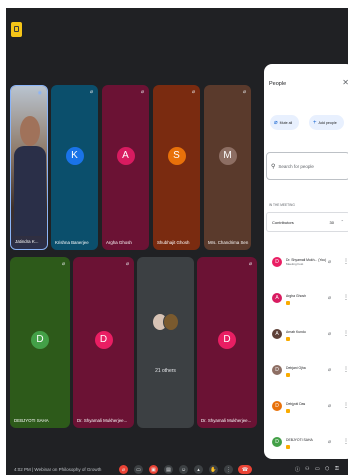  I want to click on participant-tile: Jatindra K... ◉, so click(29, 167).